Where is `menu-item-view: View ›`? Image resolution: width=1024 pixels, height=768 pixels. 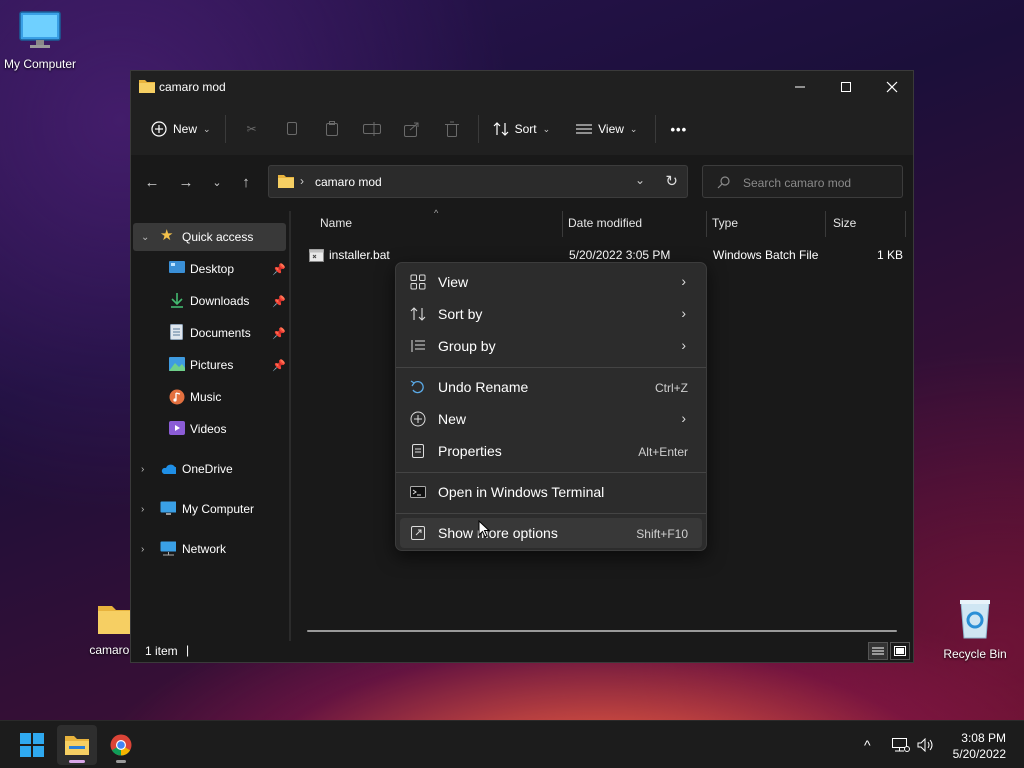 menu-item-view: View › is located at coordinates (551, 282).